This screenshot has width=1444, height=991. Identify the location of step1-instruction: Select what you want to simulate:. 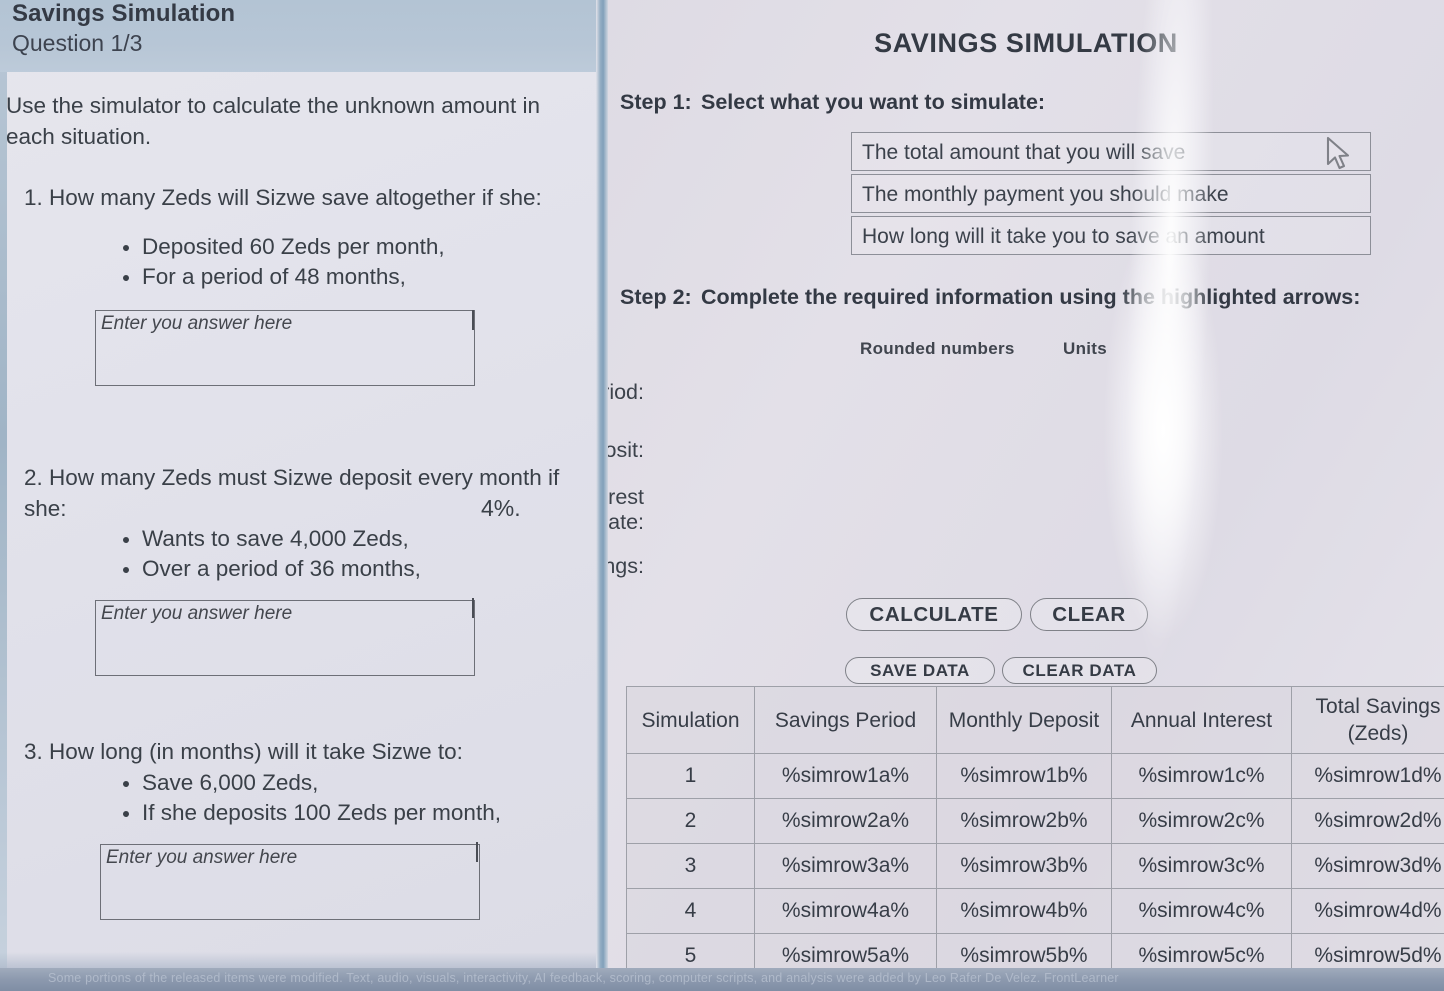
(873, 102).